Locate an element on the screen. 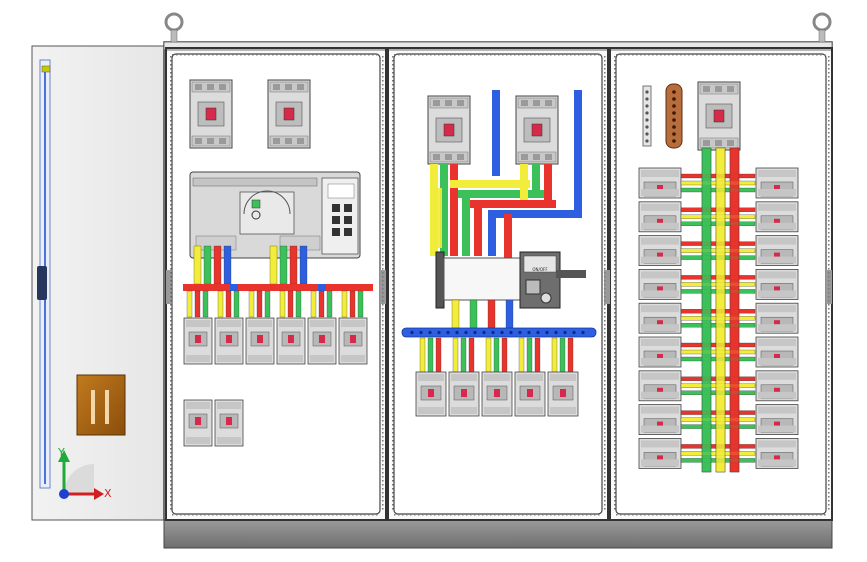 This screenshot has height=562, width=867. lifting-eye-right is located at coordinates (822, 27).